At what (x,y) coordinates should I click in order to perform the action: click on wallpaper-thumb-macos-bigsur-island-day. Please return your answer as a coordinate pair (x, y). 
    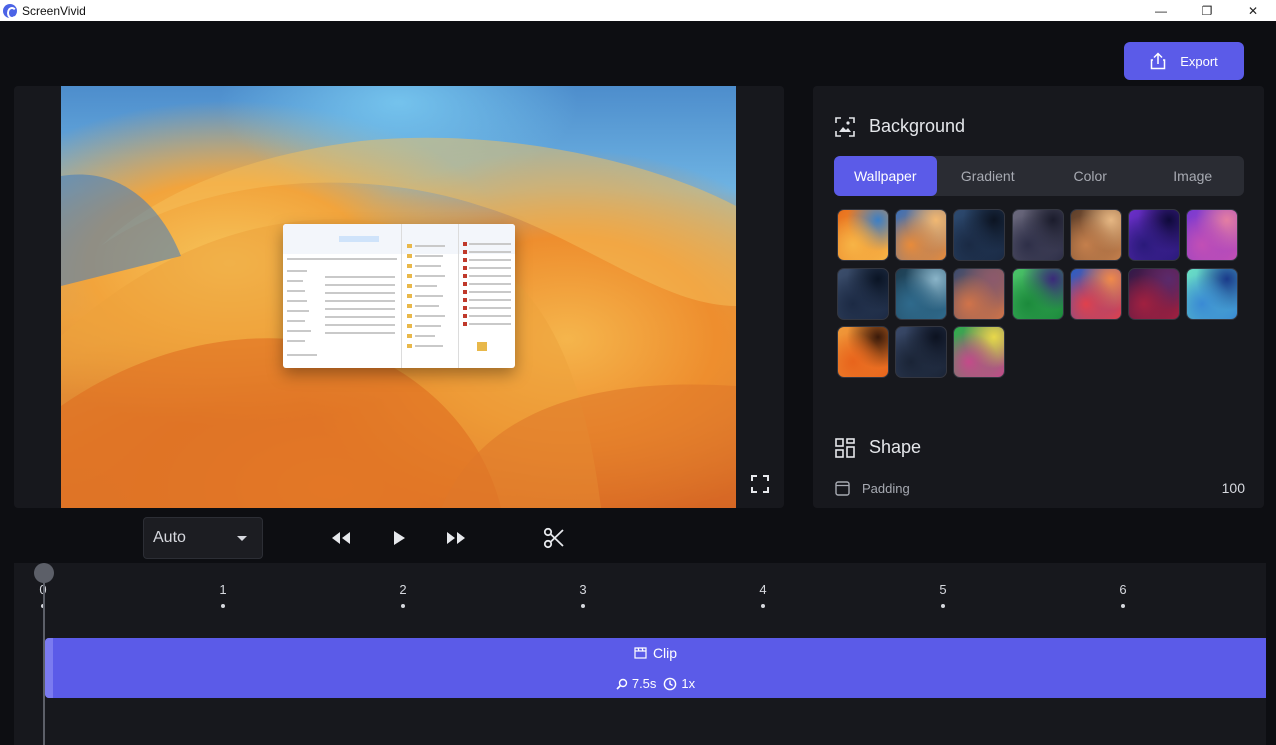
    Looking at the image, I should click on (921, 293).